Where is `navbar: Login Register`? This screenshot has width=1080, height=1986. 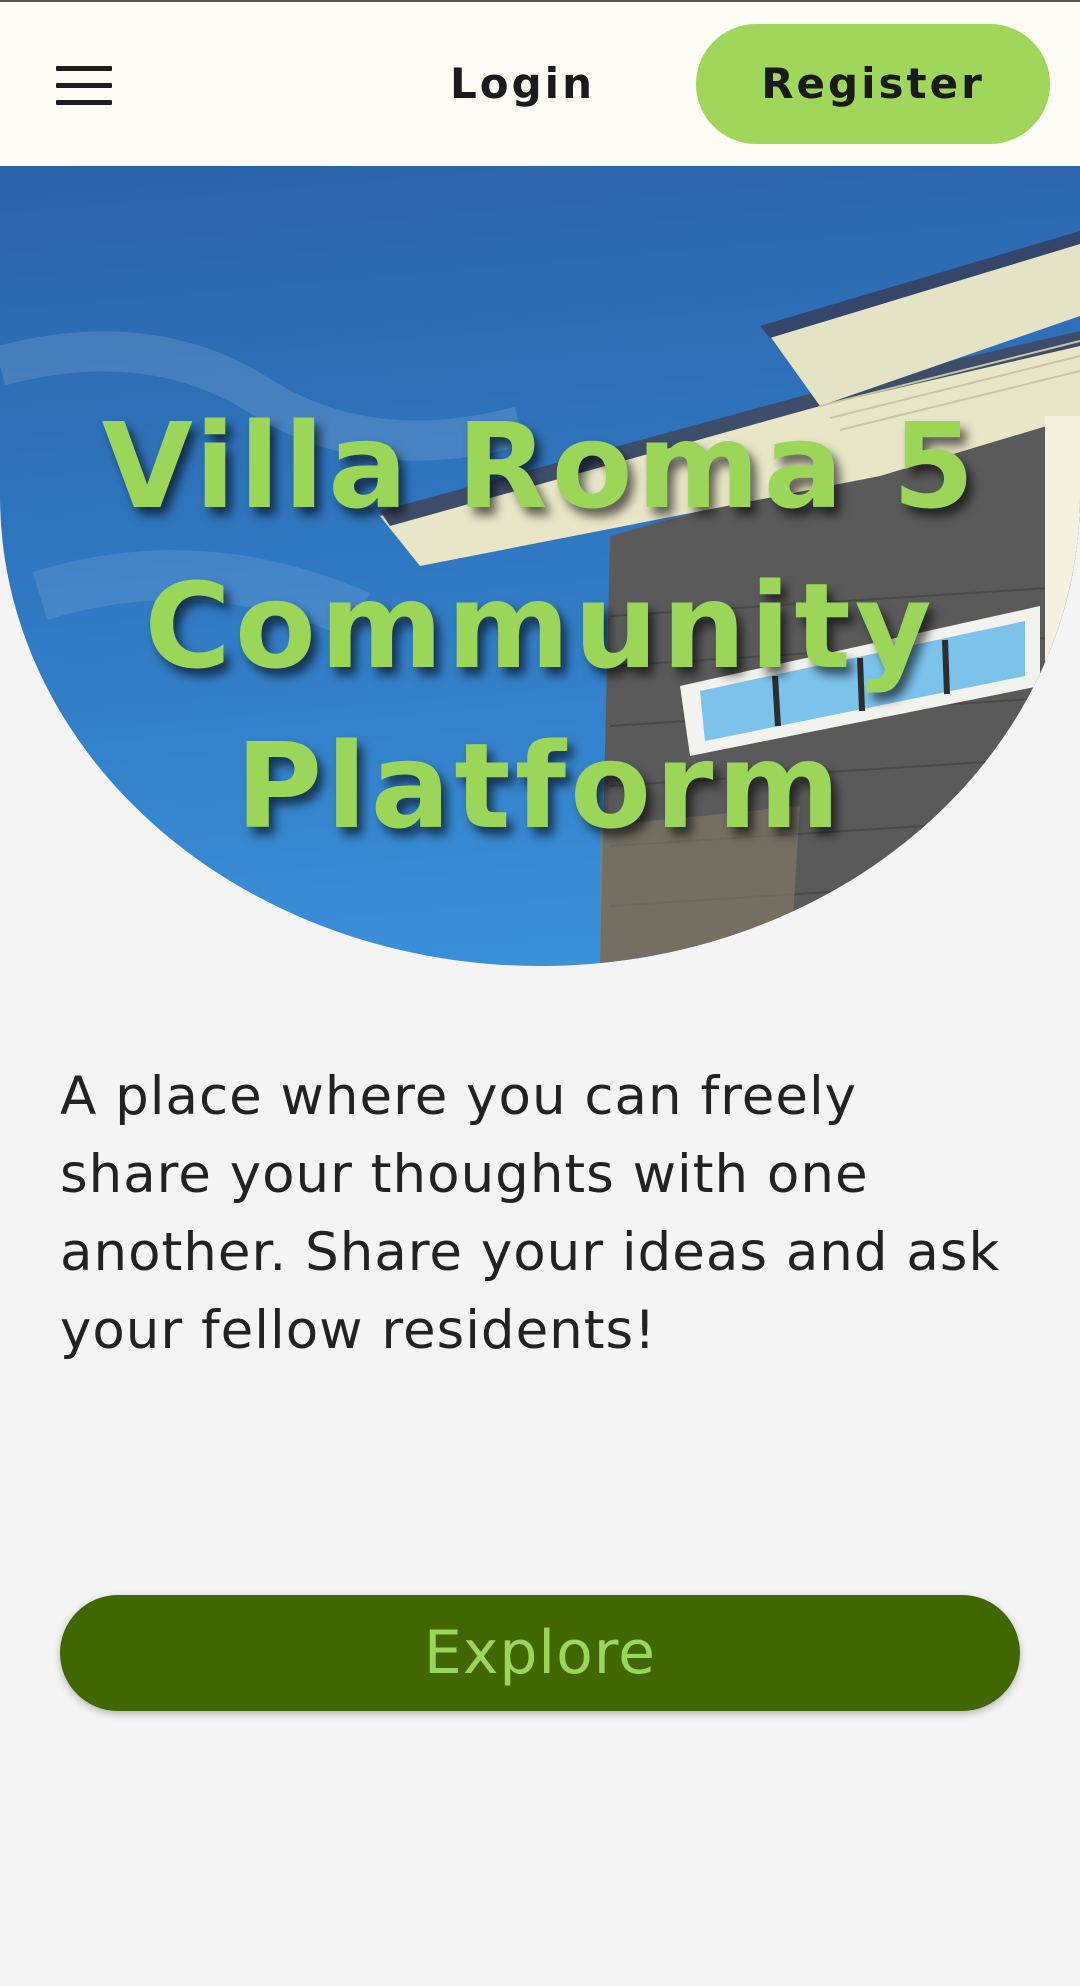
navbar: Login Register is located at coordinates (540, 84).